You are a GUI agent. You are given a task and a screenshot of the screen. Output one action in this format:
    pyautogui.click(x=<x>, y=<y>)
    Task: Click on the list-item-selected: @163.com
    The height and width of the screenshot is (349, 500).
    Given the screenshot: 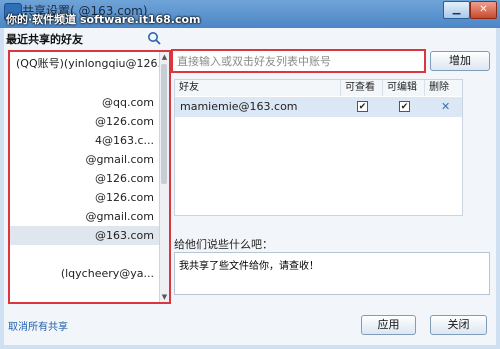 What is the action you would take?
    pyautogui.click(x=85, y=235)
    